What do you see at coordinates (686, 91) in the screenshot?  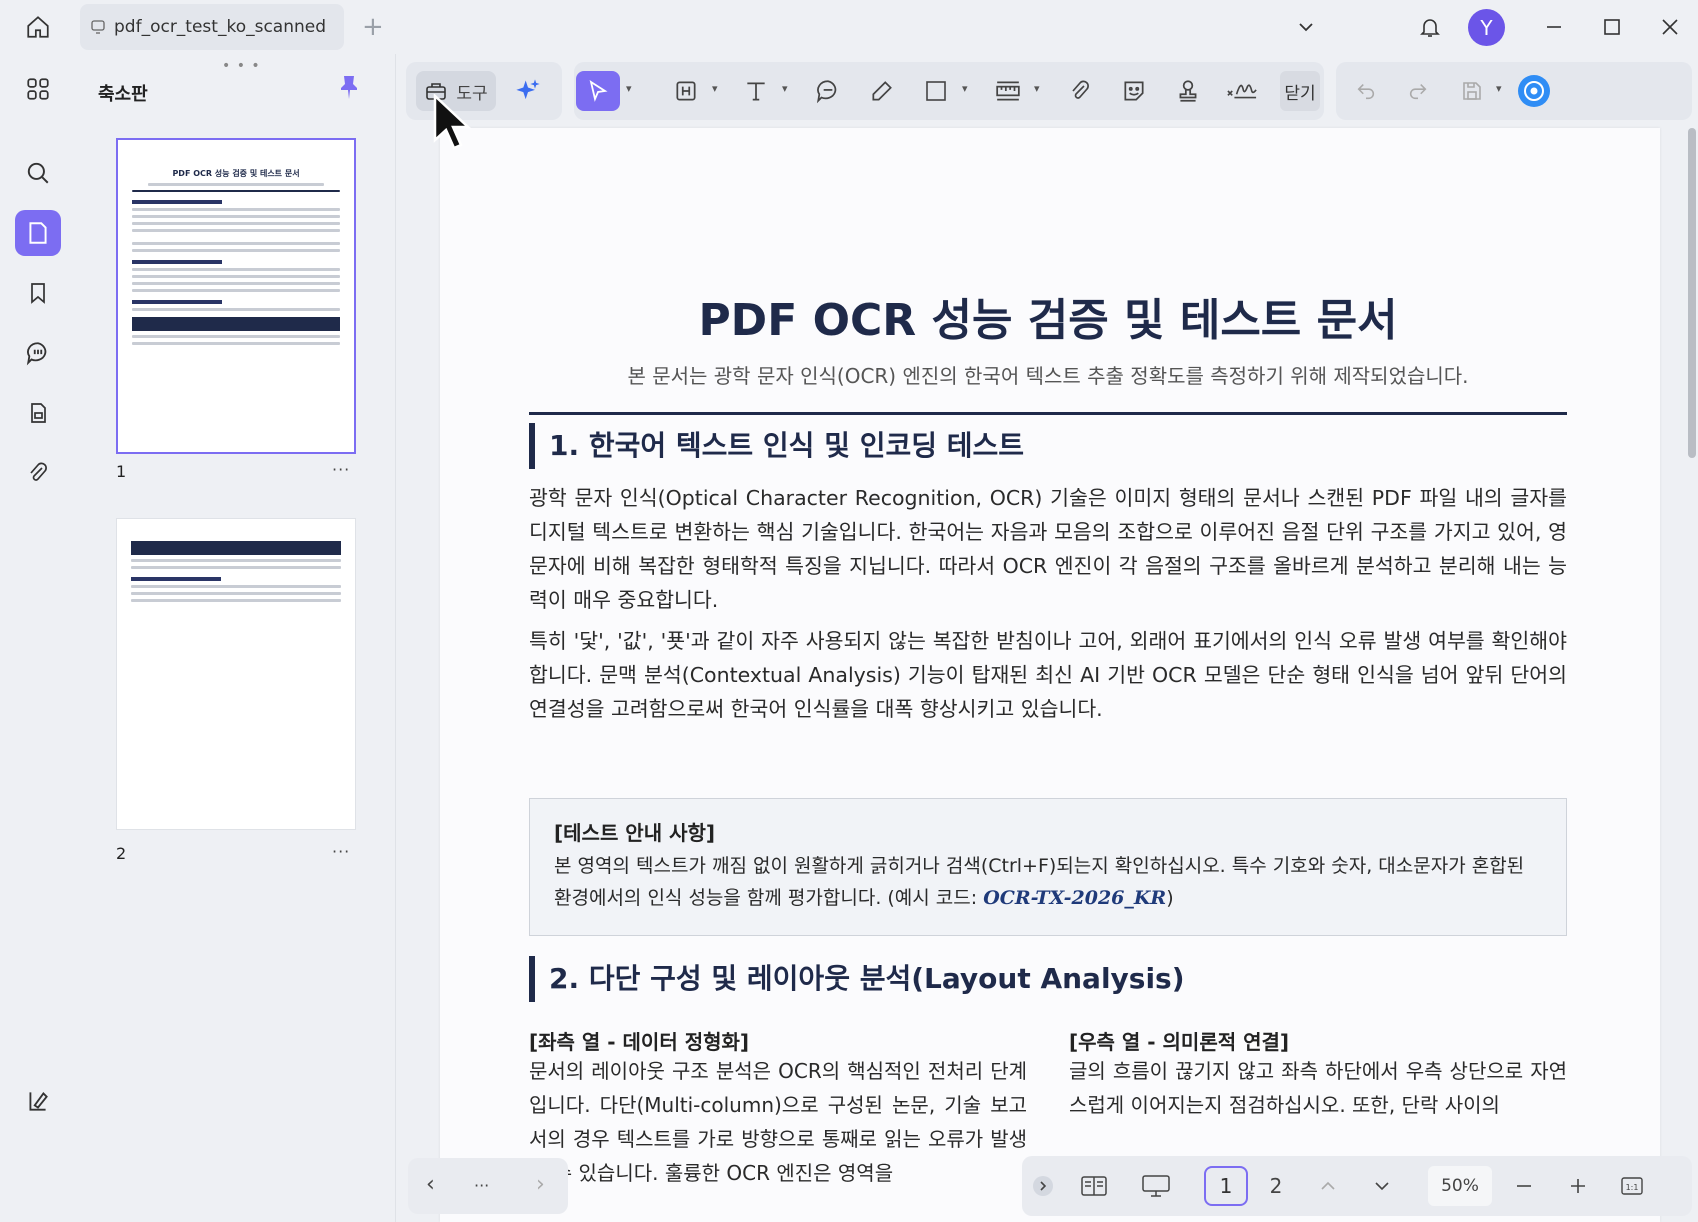 I see `highlight-tool-icon` at bounding box center [686, 91].